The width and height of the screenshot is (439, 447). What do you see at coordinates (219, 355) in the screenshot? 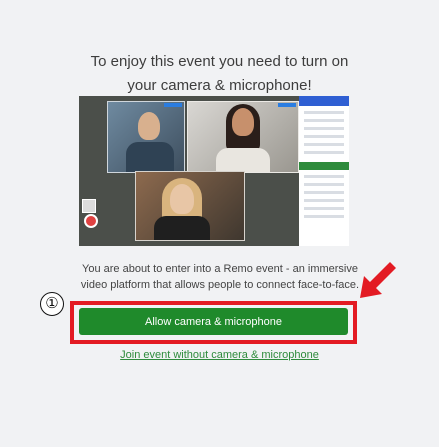
I see `join-without-camera-link: Join event without camera & microphone` at bounding box center [219, 355].